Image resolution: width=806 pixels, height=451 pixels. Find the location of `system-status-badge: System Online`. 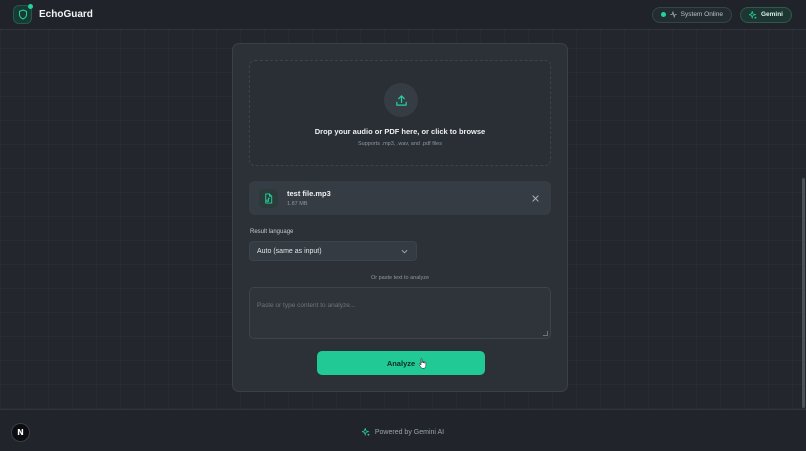

system-status-badge: System Online is located at coordinates (691, 14).